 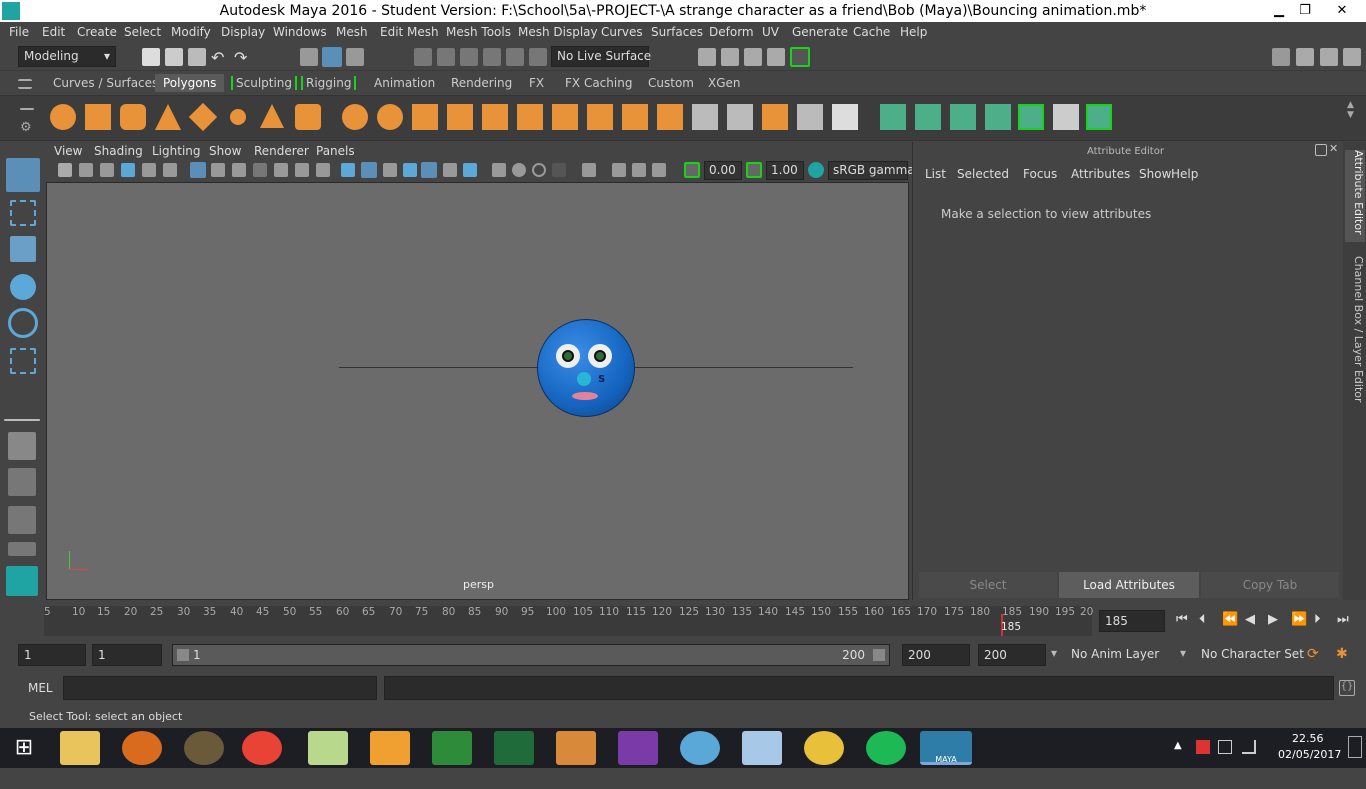 What do you see at coordinates (460, 117) in the screenshot?
I see `smooth-icon` at bounding box center [460, 117].